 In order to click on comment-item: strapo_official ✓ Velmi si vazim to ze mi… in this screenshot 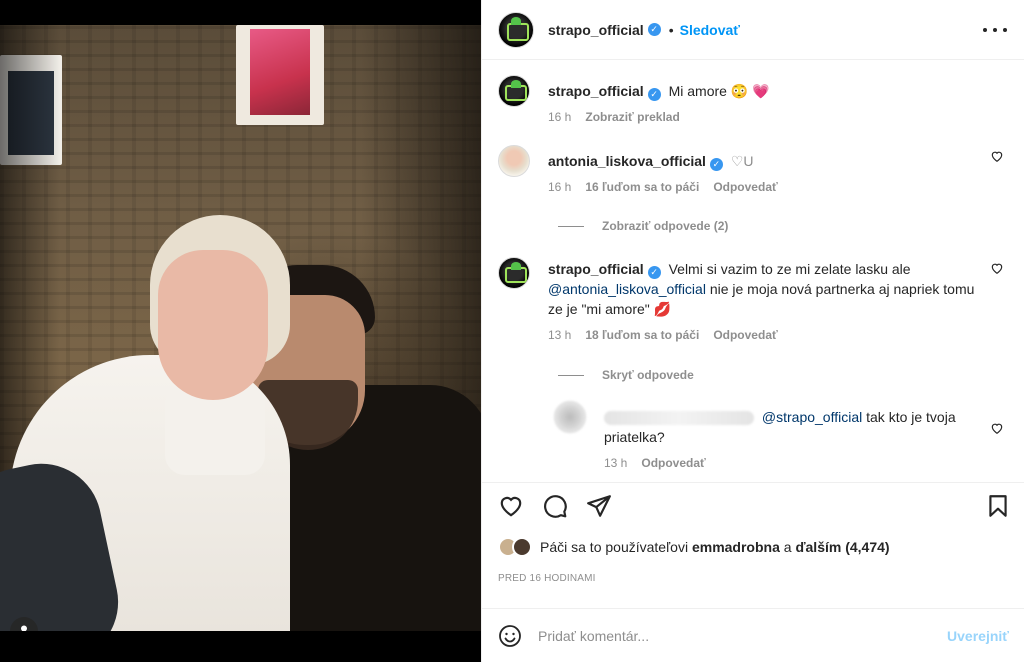, I will do `click(753, 301)`.